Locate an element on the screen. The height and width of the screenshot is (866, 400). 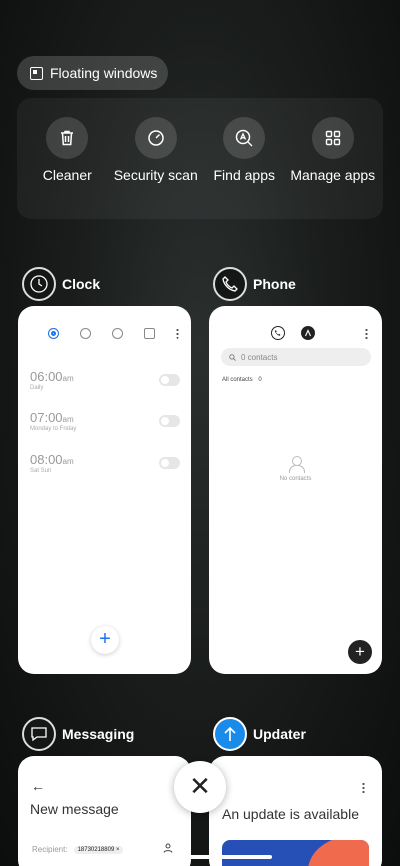
empty-state: No contacts is located at coordinates (295, 469).